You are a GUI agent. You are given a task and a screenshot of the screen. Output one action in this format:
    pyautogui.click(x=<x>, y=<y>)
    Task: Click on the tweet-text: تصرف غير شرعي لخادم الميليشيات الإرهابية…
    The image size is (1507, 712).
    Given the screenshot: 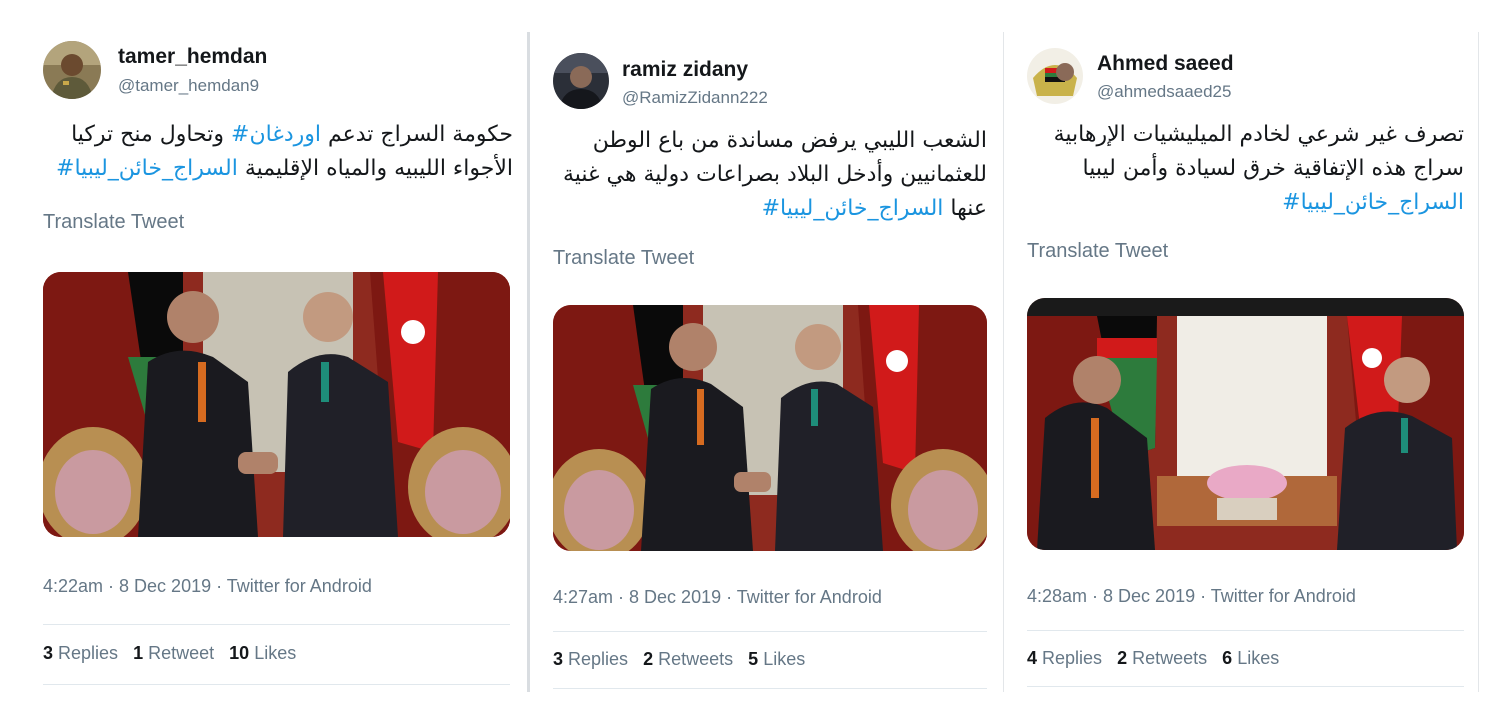 What is the action you would take?
    pyautogui.click(x=1245, y=169)
    